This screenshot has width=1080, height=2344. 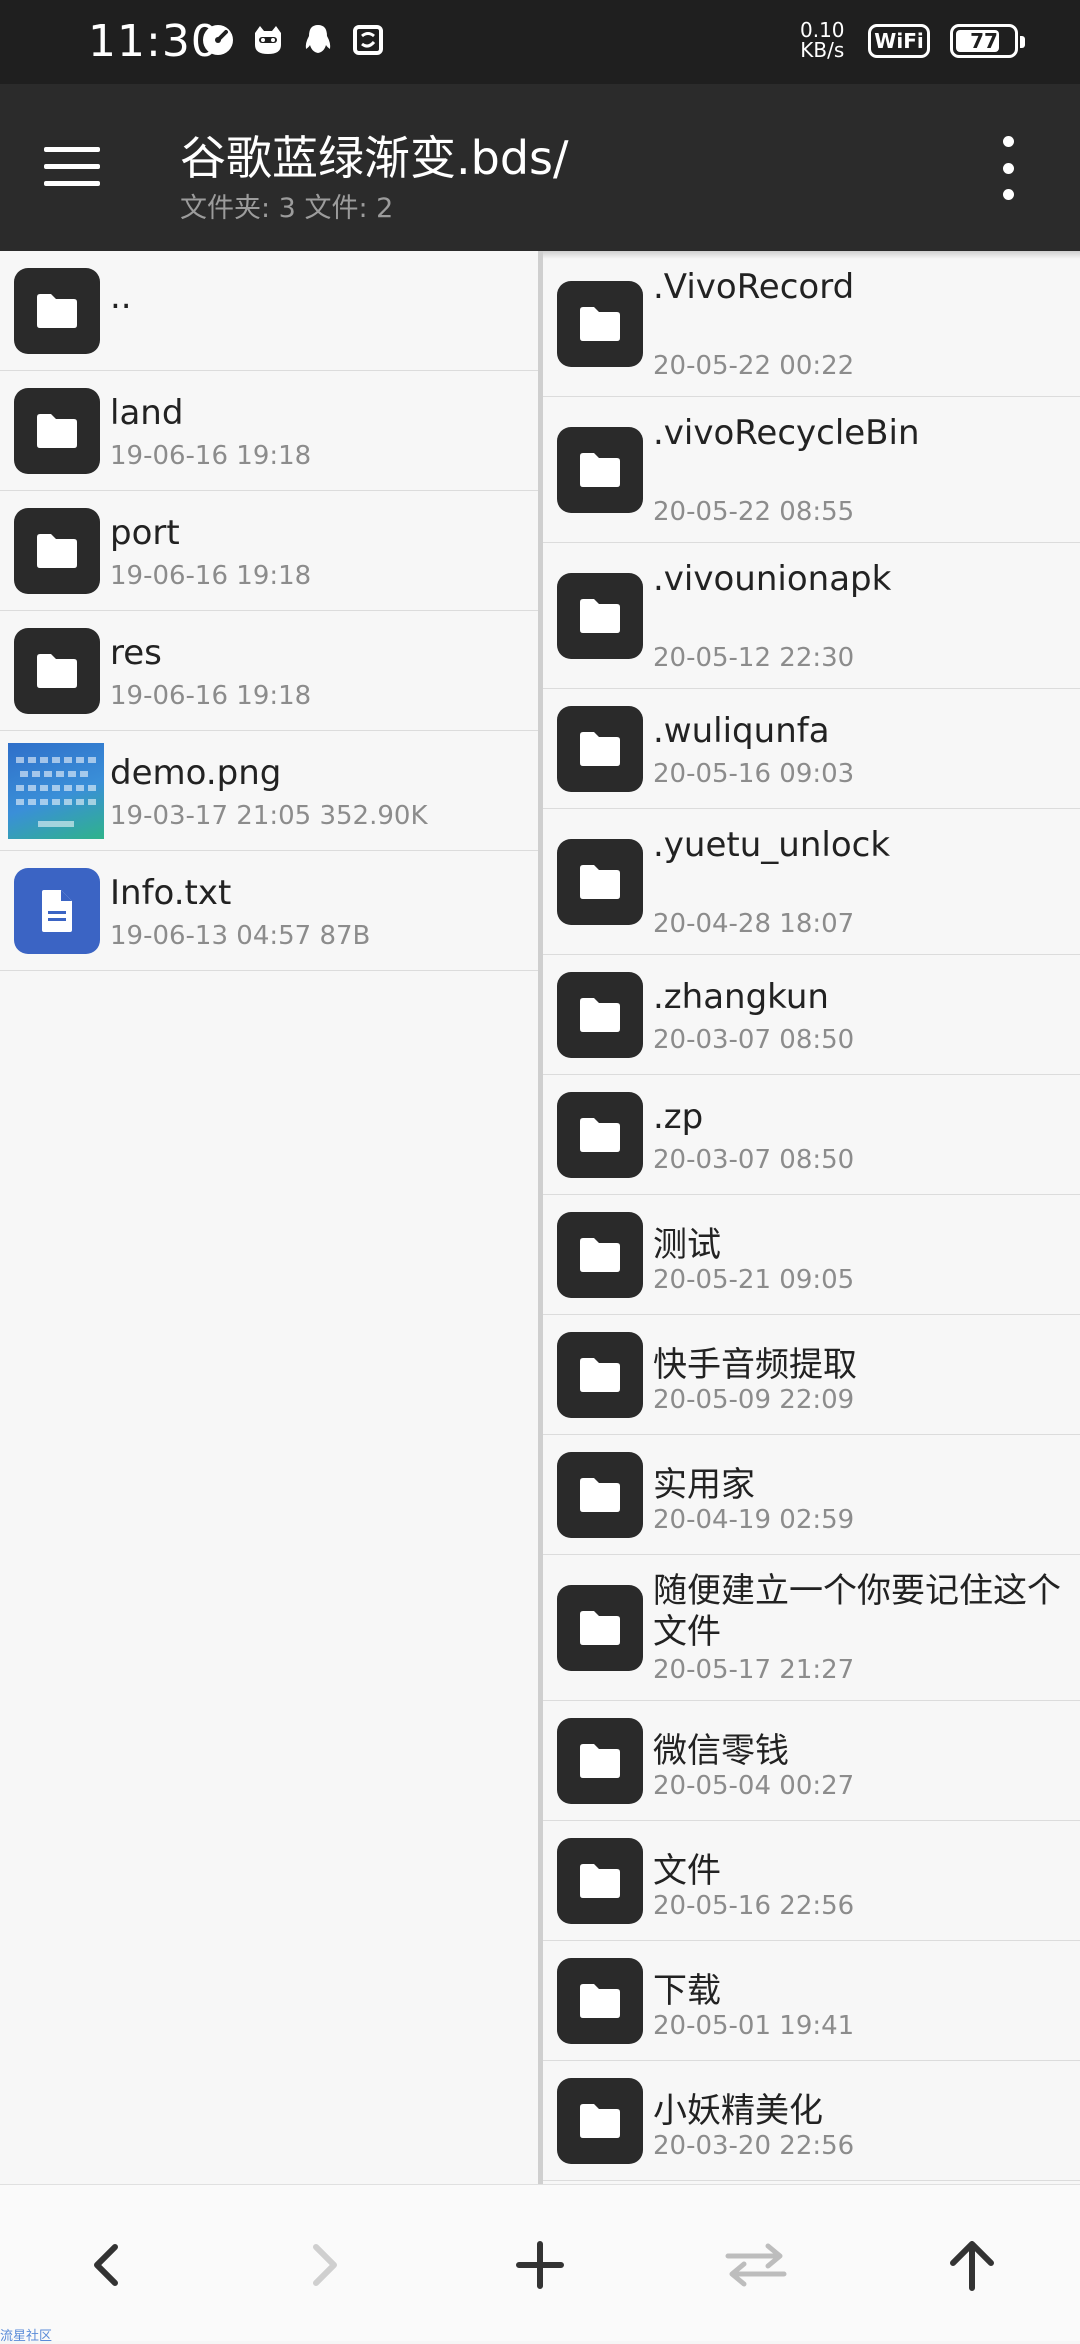 I want to click on list-item: 小妖精美化 20-03-20 22:56, so click(x=811, y=2121).